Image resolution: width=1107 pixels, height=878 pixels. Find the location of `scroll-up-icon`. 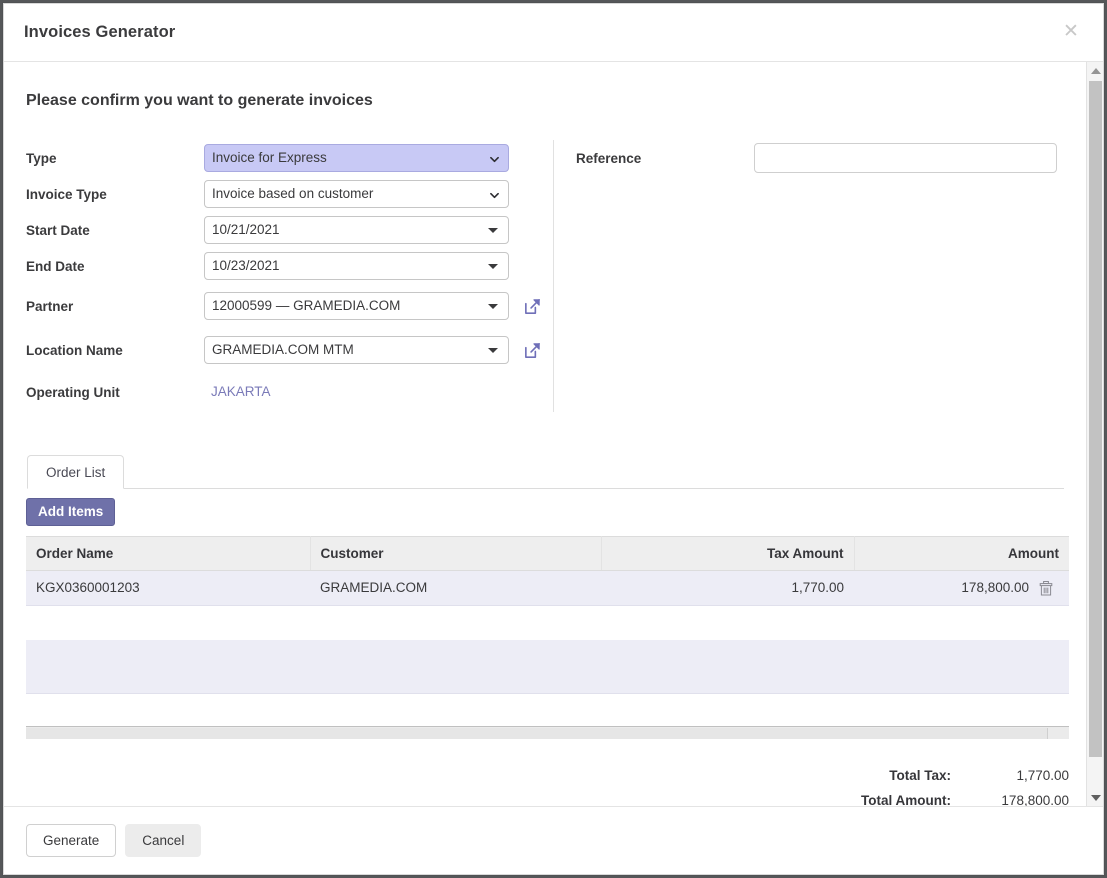

scroll-up-icon is located at coordinates (1095, 70).